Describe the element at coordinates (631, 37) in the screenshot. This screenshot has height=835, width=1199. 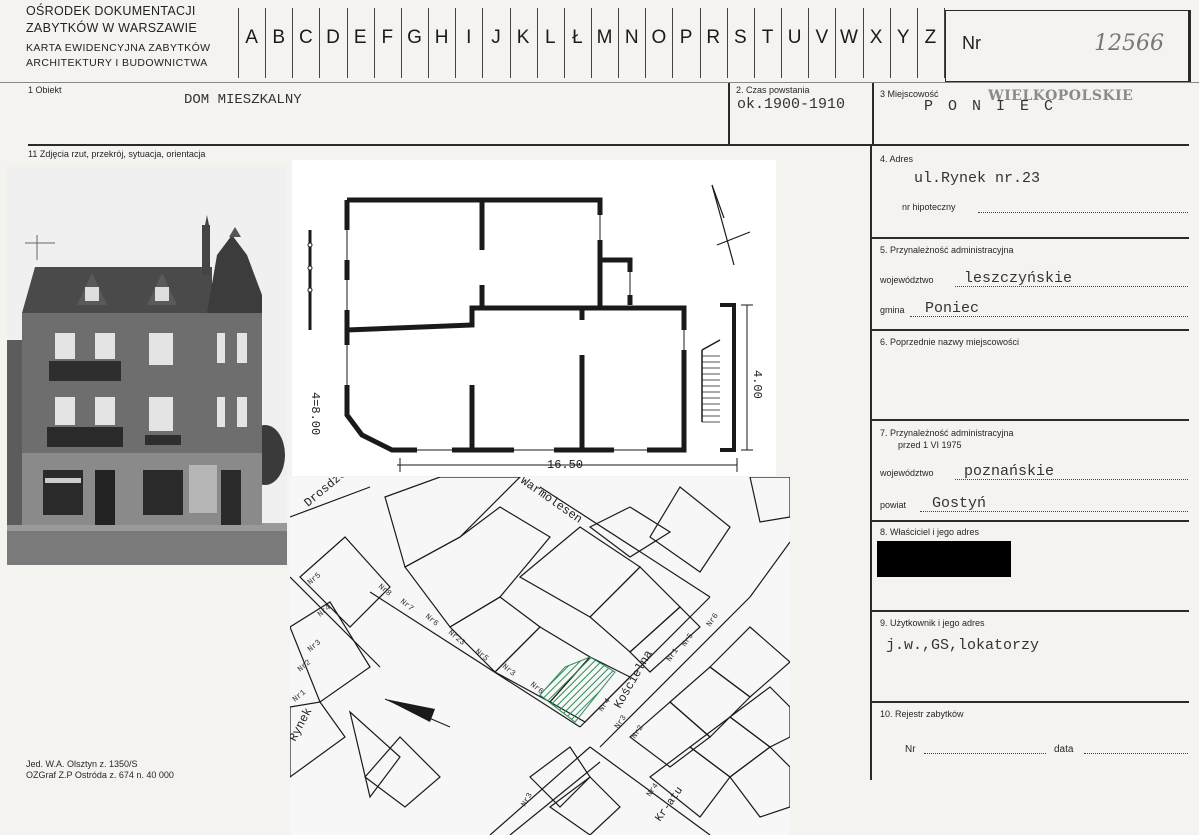
I see `alphabet-letter: N` at that location.